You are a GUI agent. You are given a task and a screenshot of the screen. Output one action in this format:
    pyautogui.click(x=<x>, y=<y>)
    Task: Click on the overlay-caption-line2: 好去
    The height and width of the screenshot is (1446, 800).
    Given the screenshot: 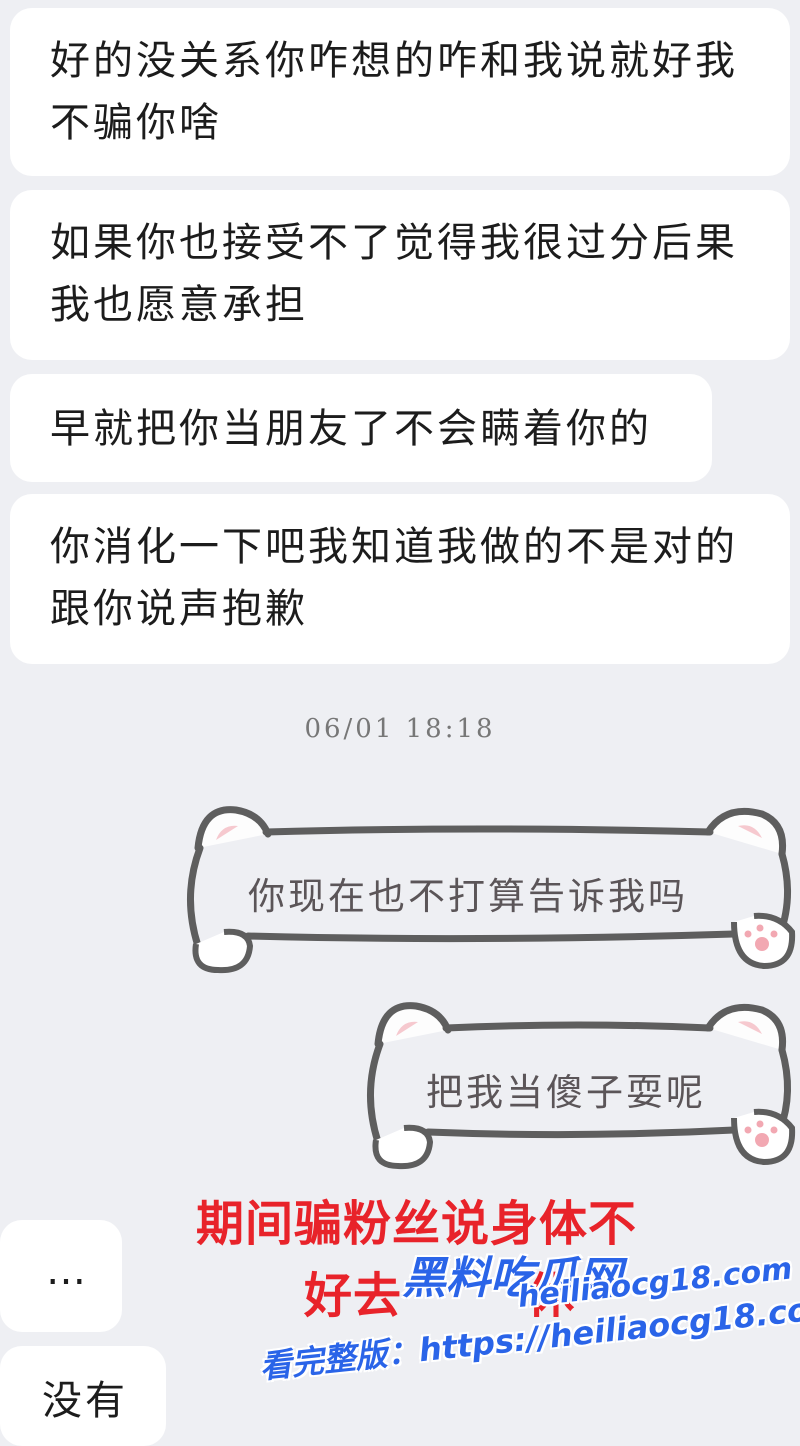 What is the action you would take?
    pyautogui.click(x=353, y=1296)
    